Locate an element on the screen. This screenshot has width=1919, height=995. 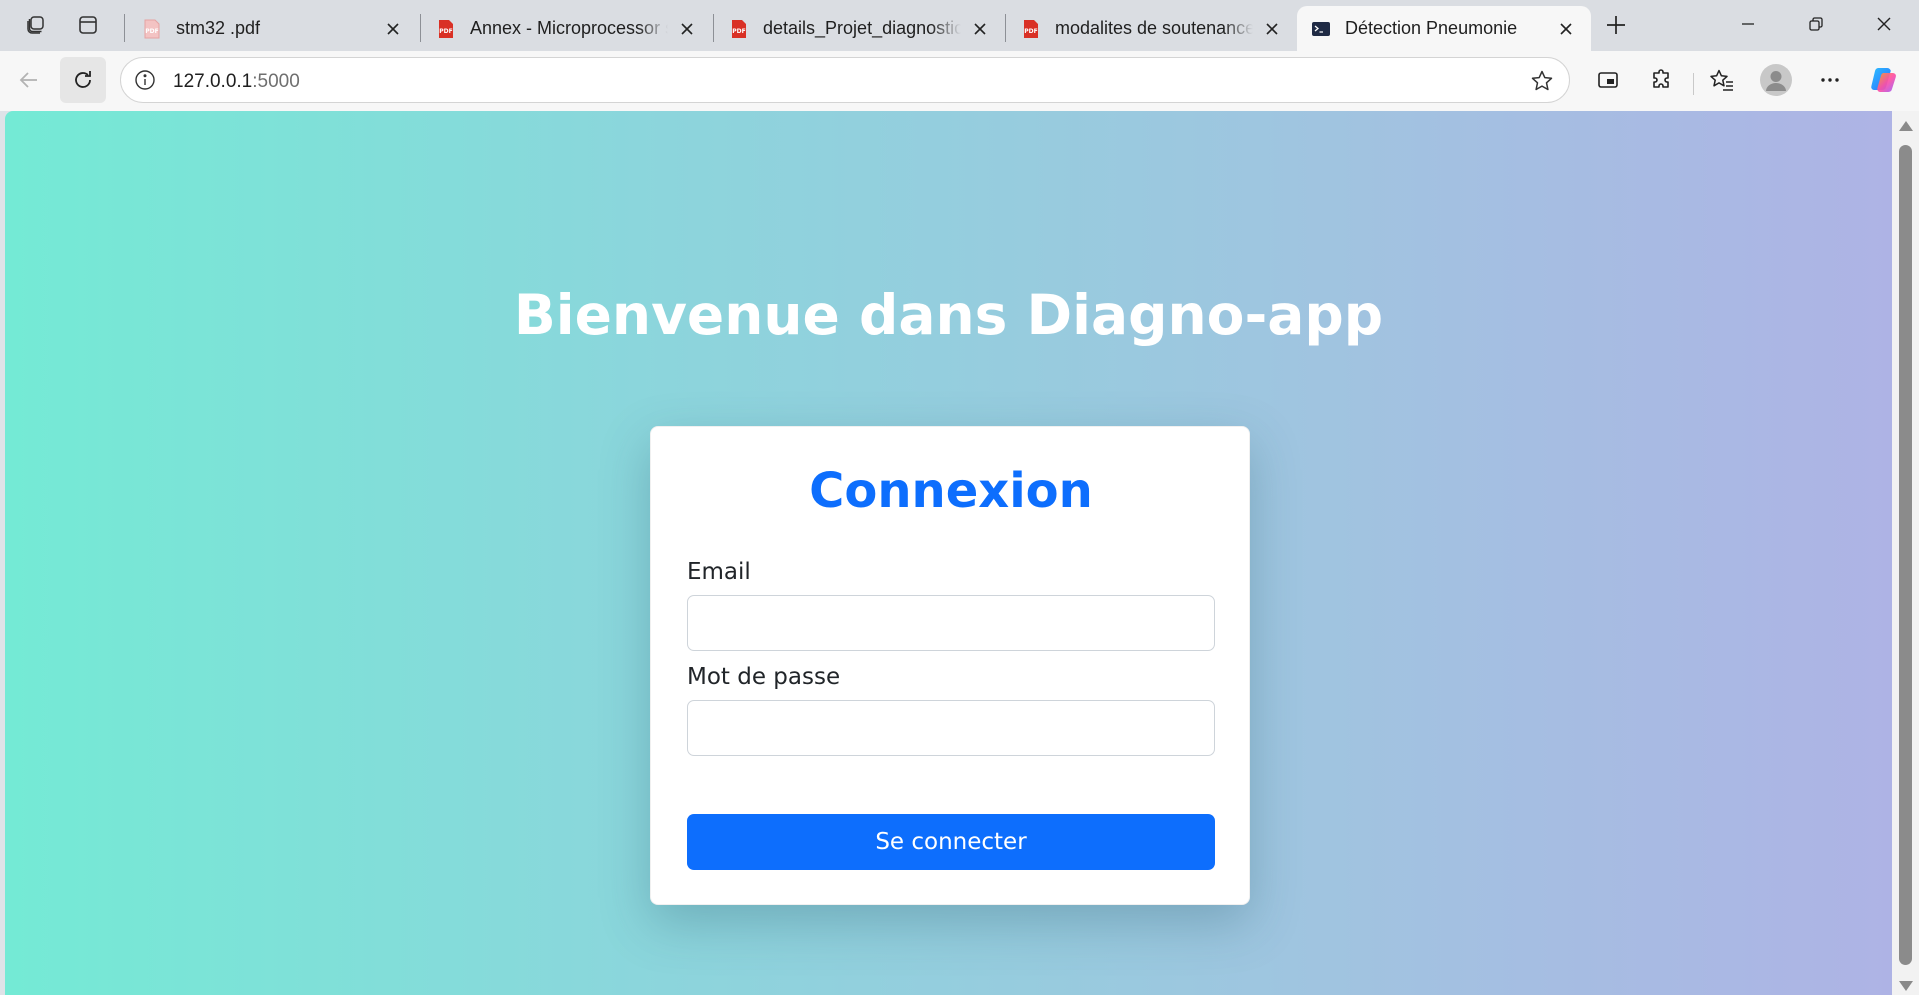
restore-button is located at coordinates (1816, 24).